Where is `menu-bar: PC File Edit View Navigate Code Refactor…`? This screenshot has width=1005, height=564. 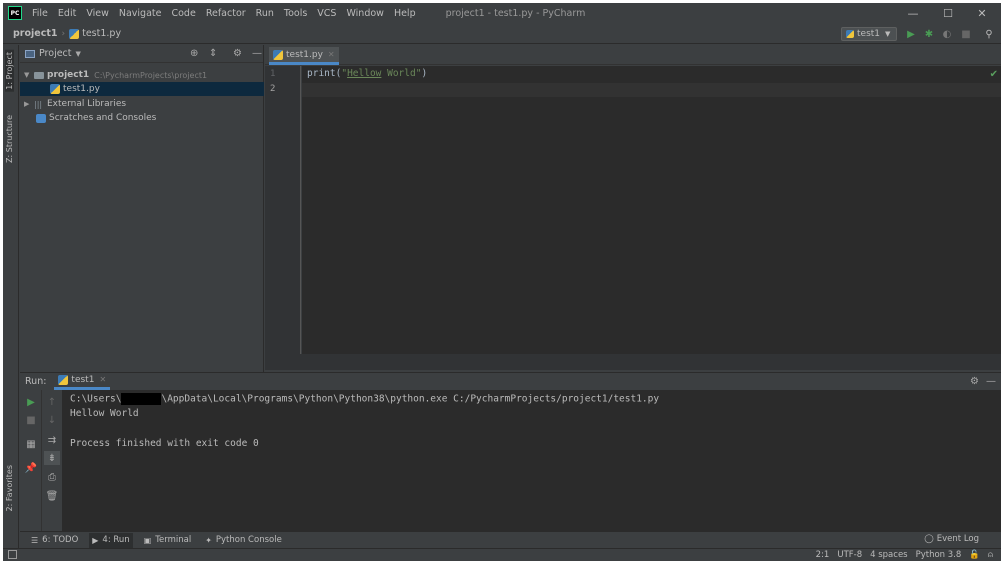
menu-bar: PC File Edit View Navigate Code Refactor… is located at coordinates (502, 13).